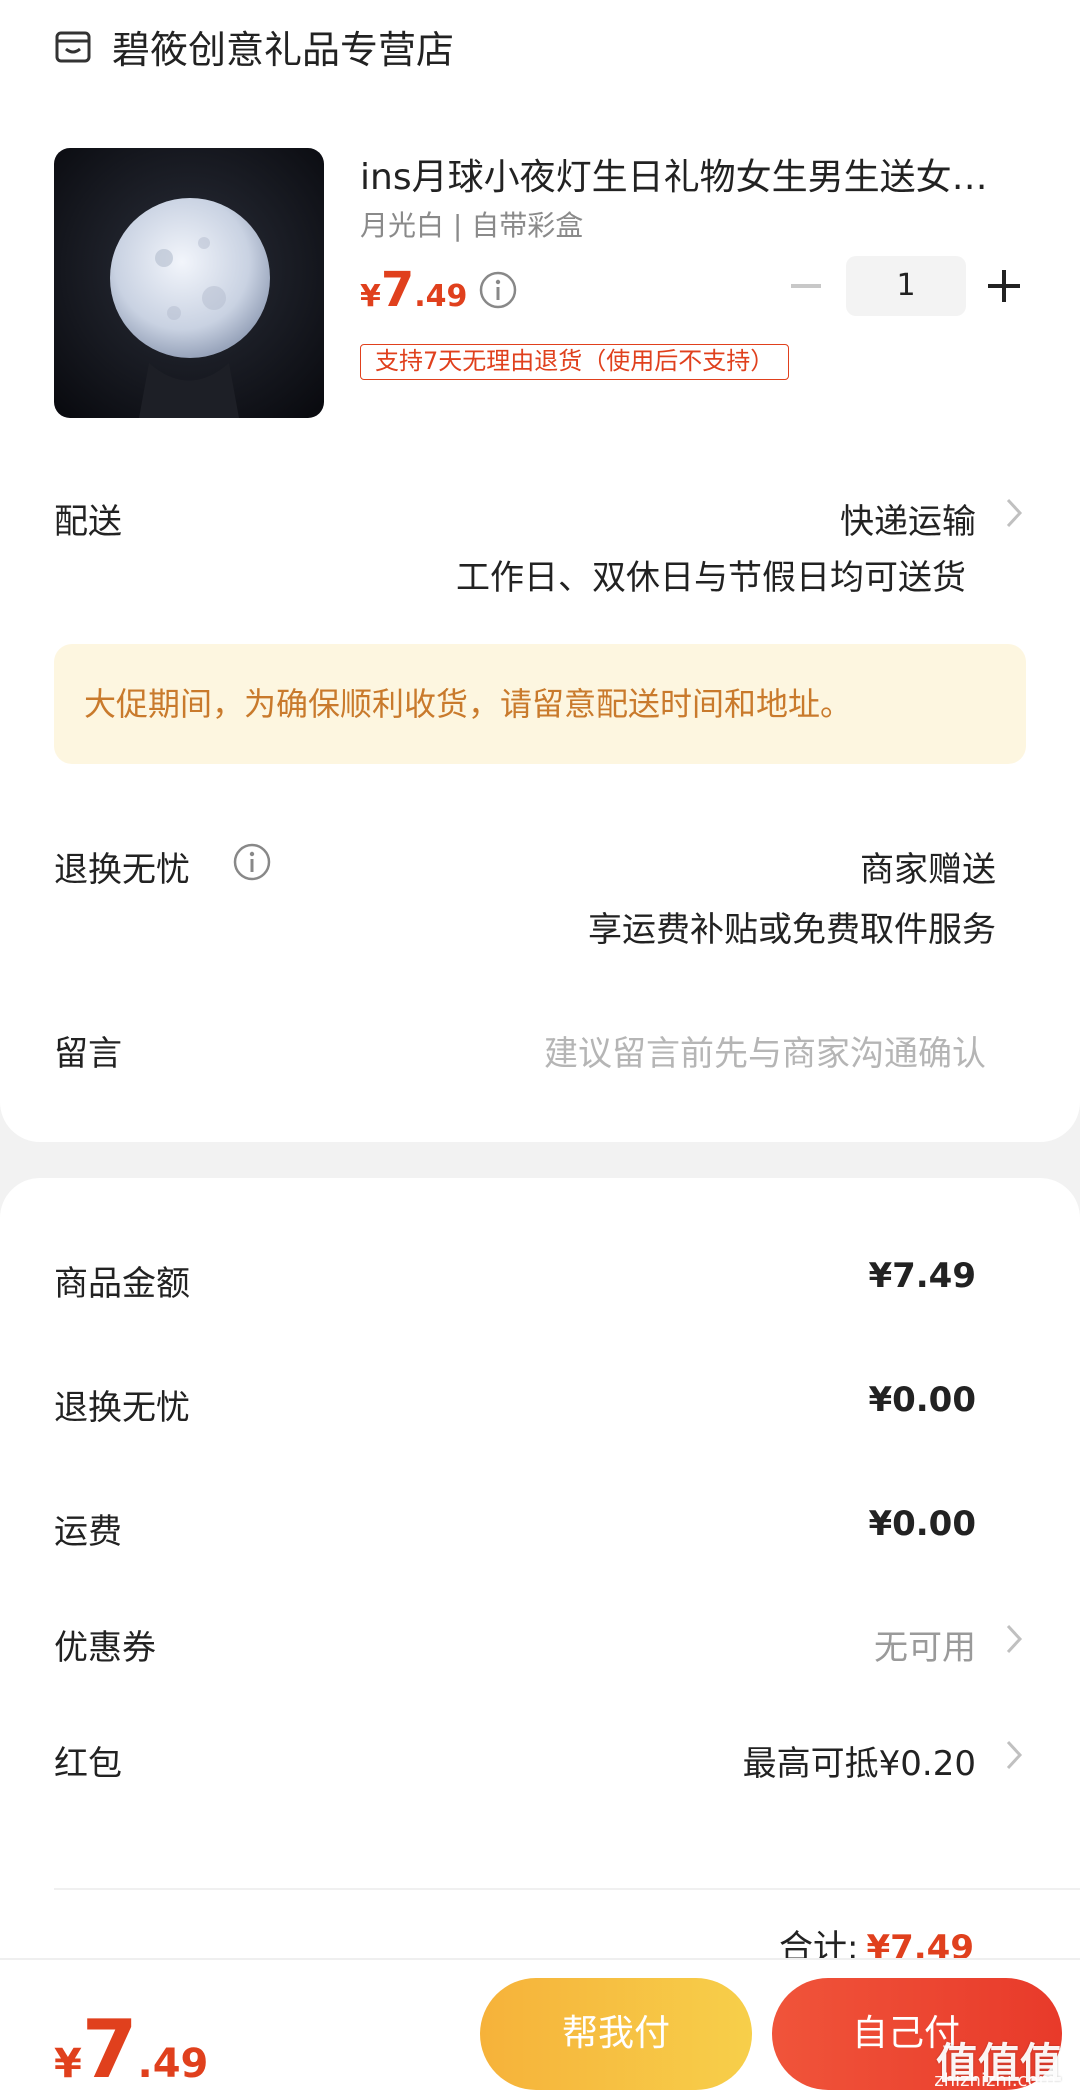 The height and width of the screenshot is (2096, 1080). What do you see at coordinates (68, 2064) in the screenshot?
I see `checkout-price-currency: ¥` at bounding box center [68, 2064].